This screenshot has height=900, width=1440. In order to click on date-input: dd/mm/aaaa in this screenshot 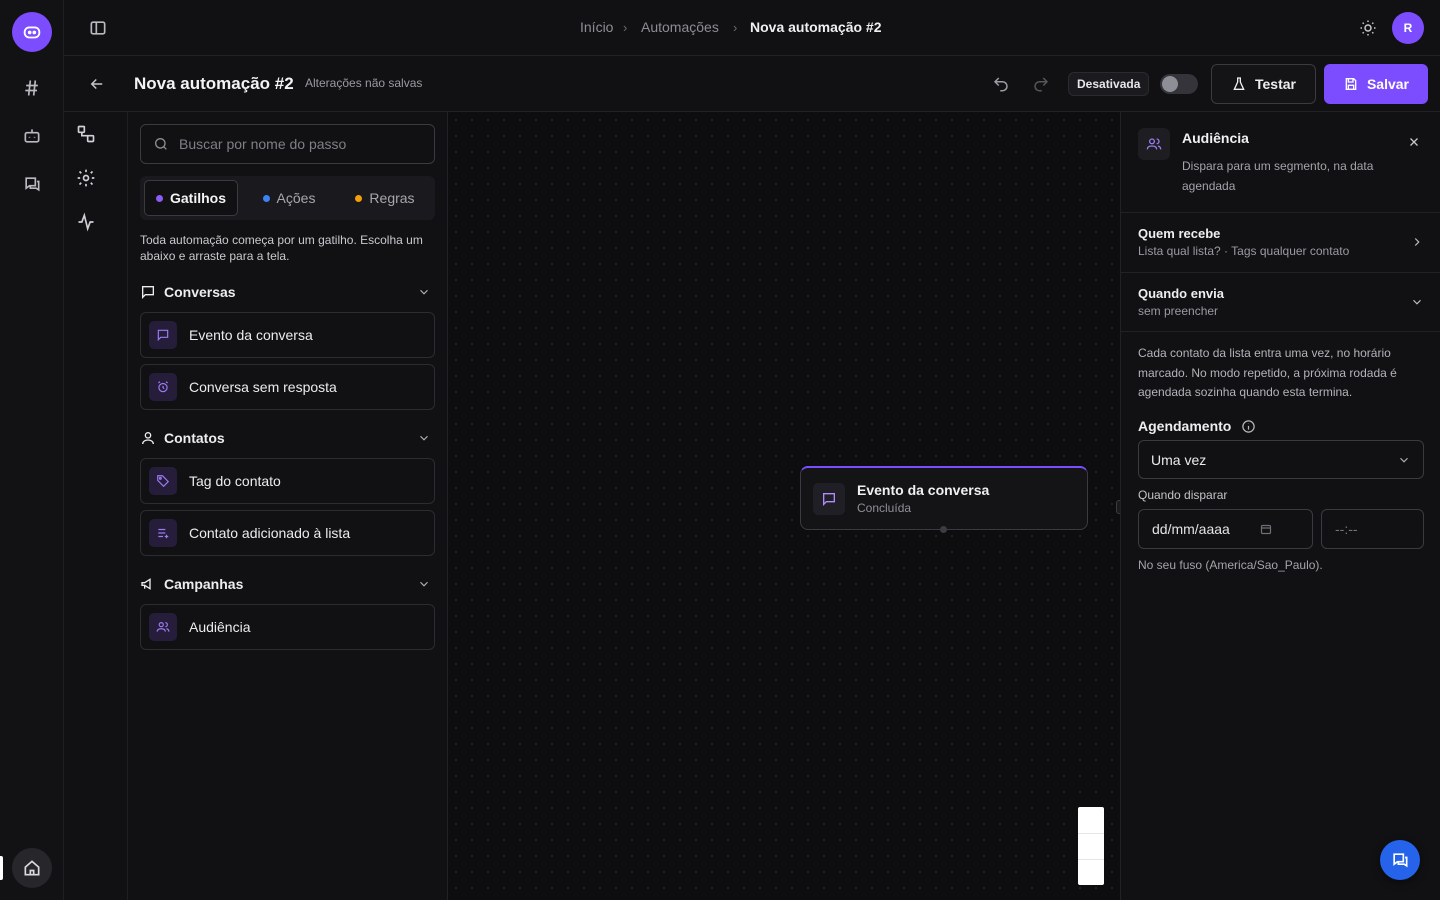, I will do `click(1225, 529)`.